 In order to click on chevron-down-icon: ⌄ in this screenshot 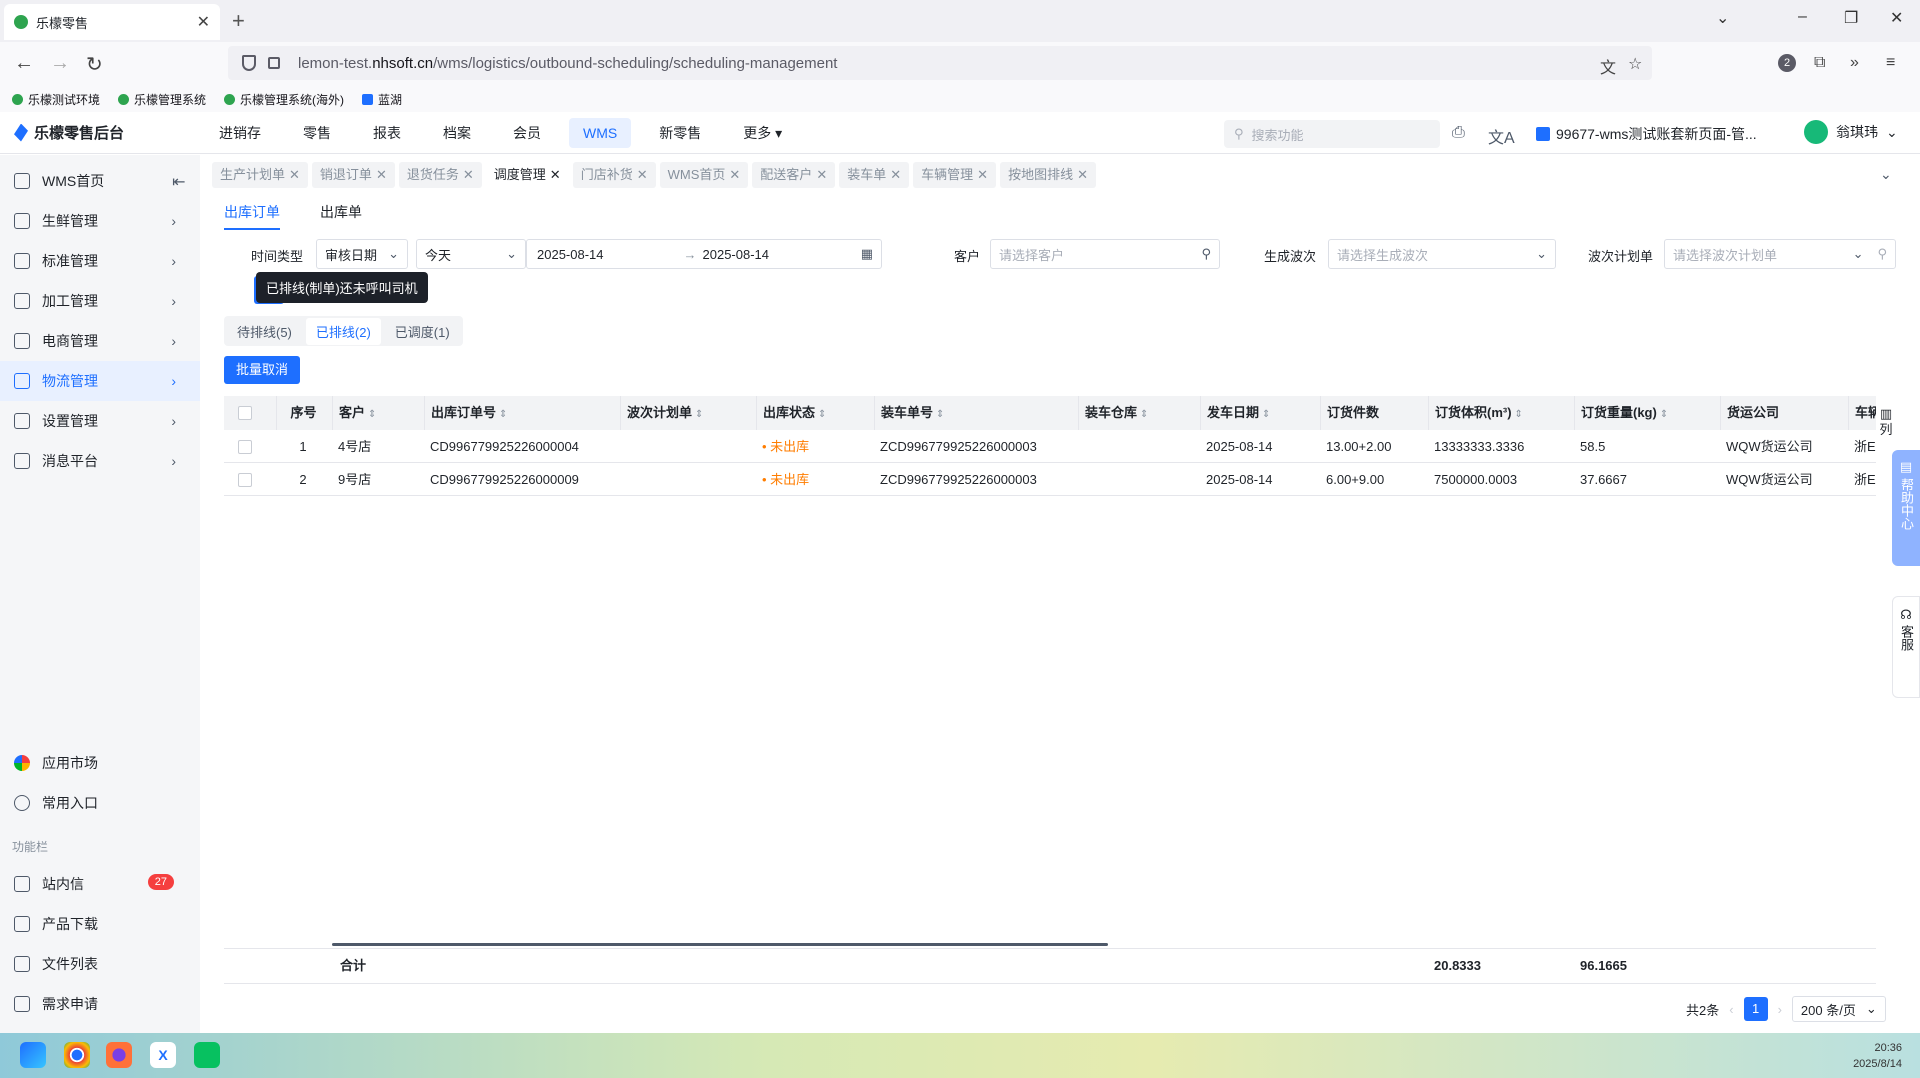, I will do `click(1886, 174)`.